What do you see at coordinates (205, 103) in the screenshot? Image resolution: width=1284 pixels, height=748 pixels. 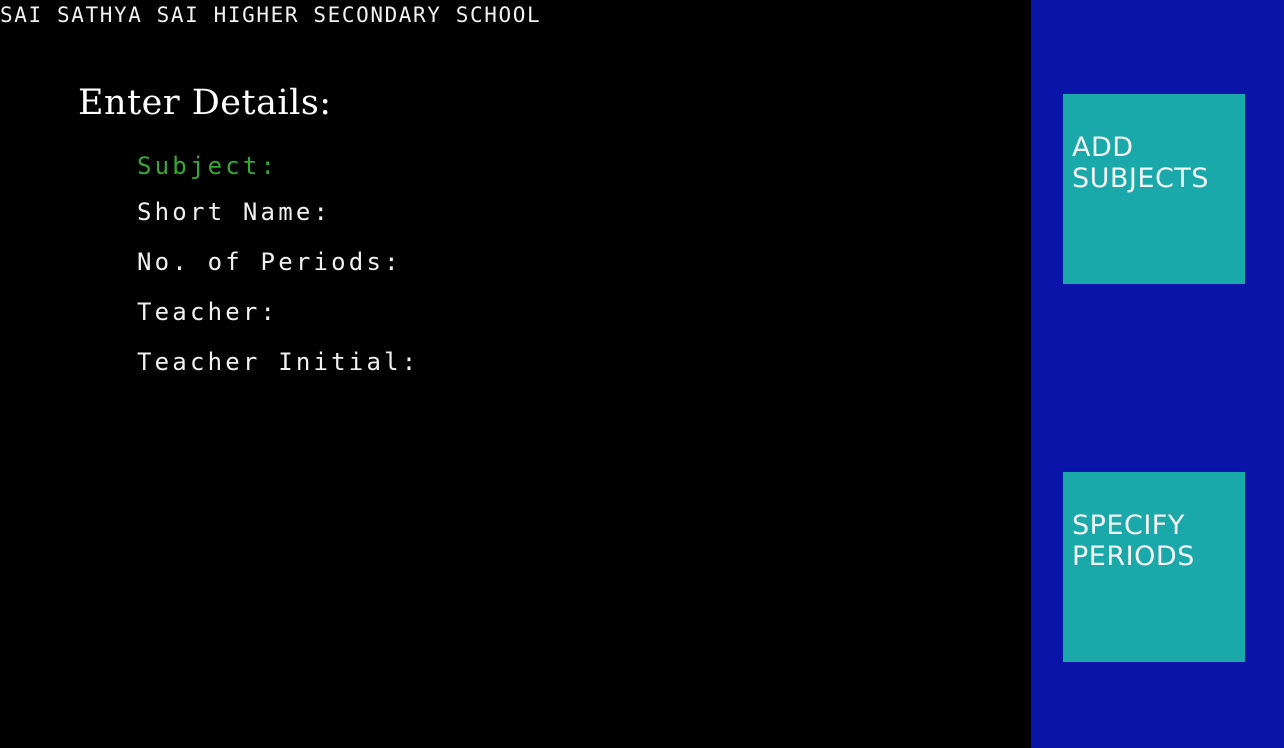 I see `form-heading: Enter Details:` at bounding box center [205, 103].